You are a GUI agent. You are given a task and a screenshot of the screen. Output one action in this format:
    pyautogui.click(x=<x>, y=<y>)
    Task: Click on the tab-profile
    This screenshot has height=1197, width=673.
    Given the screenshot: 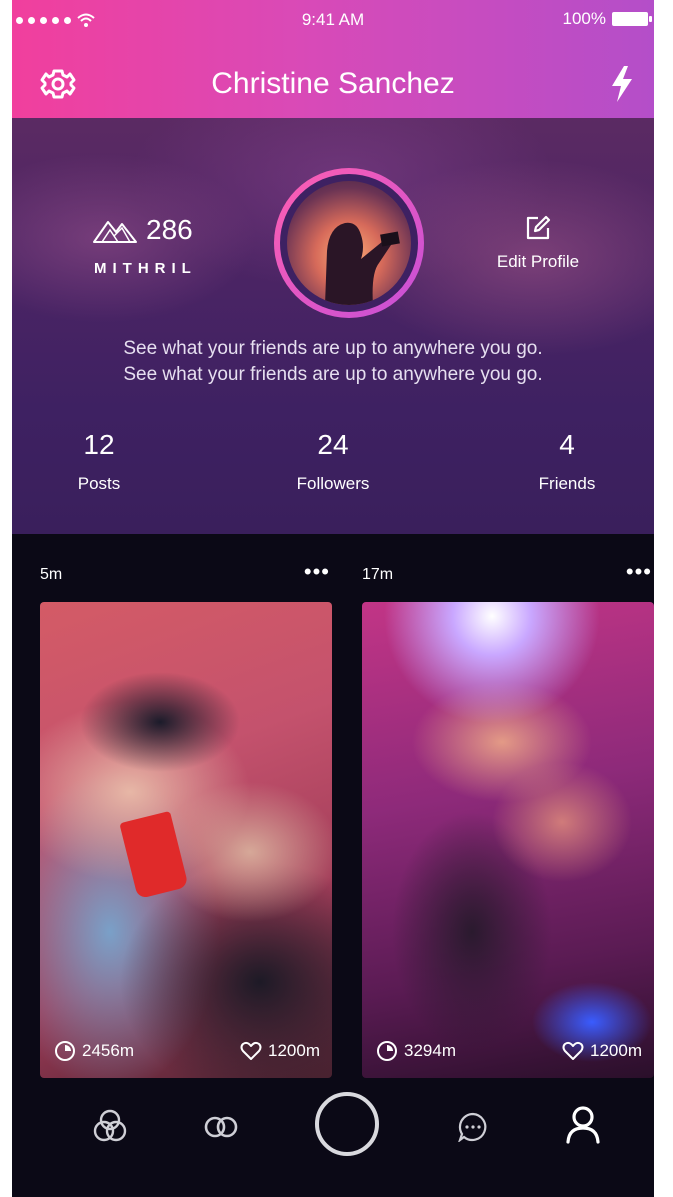 What is the action you would take?
    pyautogui.click(x=583, y=1124)
    